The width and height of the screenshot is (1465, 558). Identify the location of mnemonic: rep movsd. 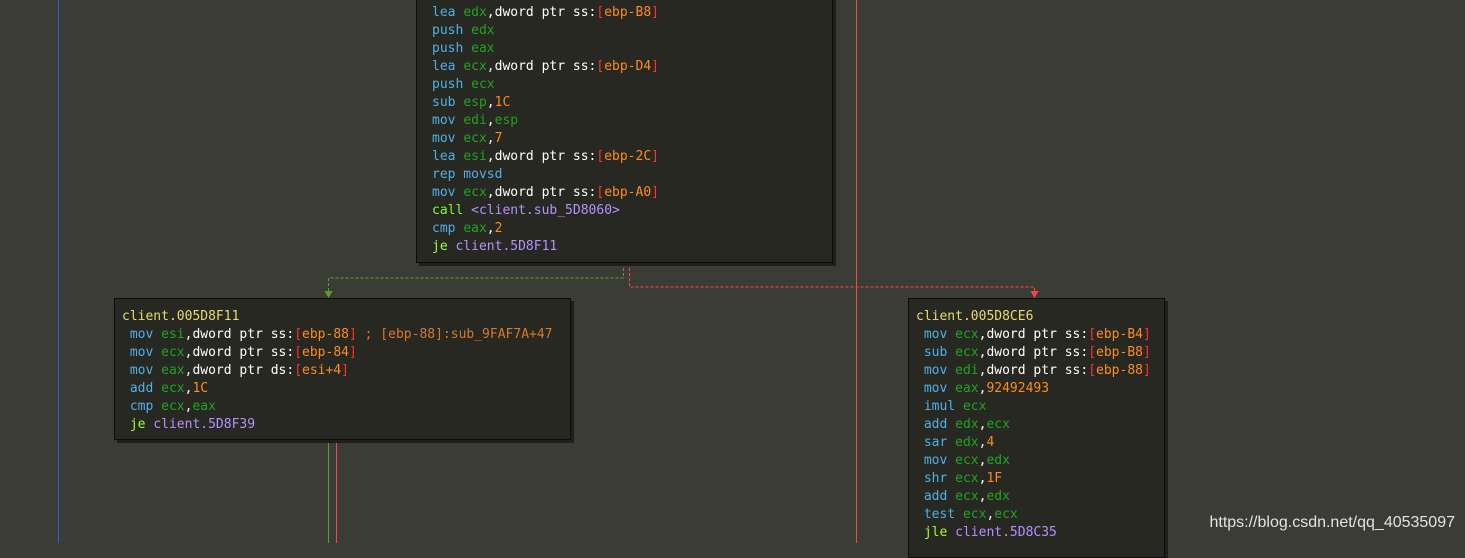
(467, 174).